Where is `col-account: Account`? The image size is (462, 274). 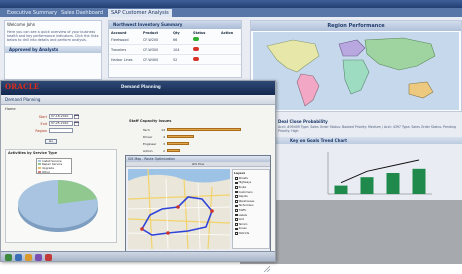 col-account: Account is located at coordinates (119, 33).